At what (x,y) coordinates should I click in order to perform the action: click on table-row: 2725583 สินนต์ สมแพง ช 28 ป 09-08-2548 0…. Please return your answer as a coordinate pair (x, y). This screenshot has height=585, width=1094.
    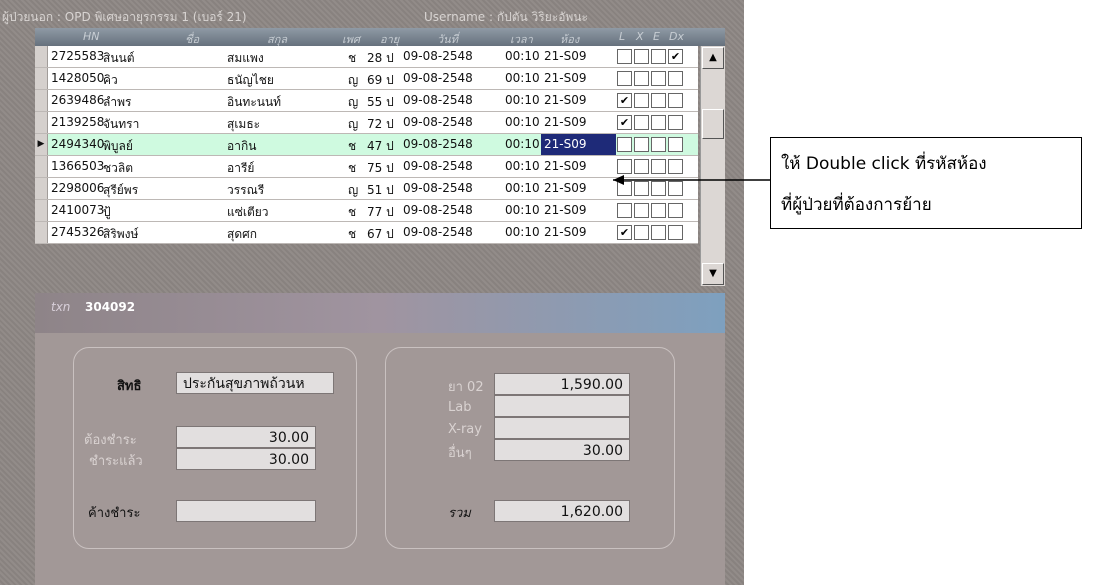
    Looking at the image, I should click on (366, 57).